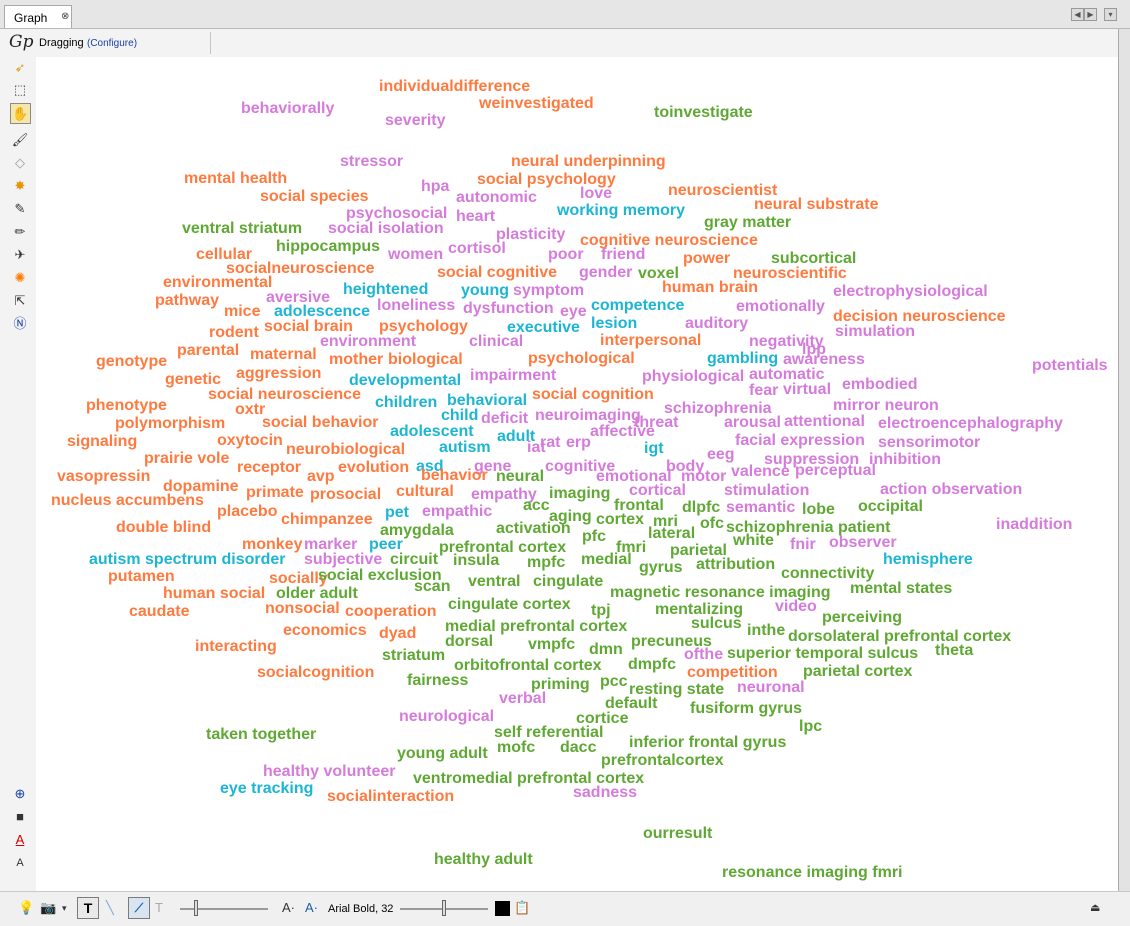 This screenshot has width=1130, height=926. Describe the element at coordinates (824, 421) in the screenshot. I see `node-label: attentional` at that location.